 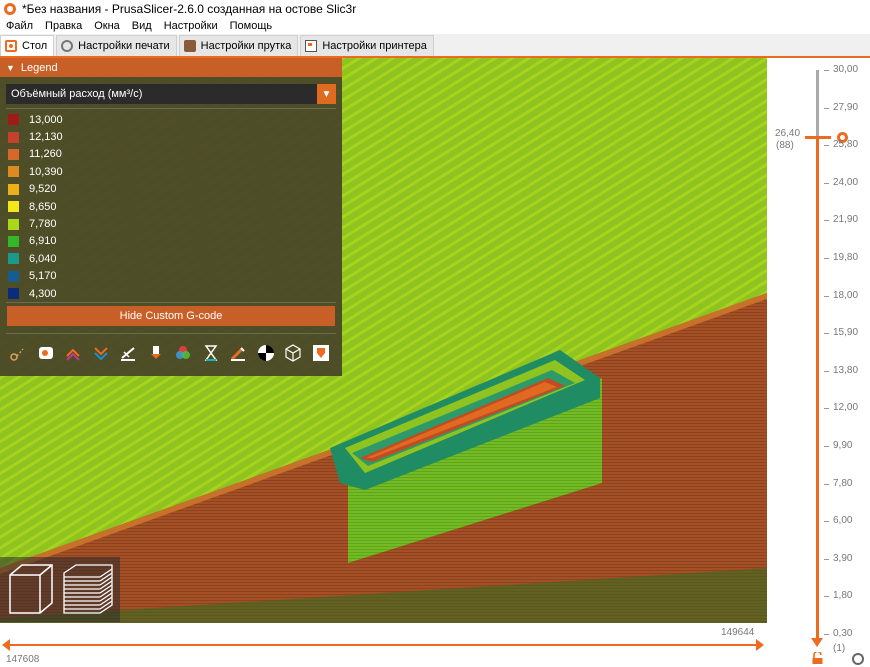 I want to click on legend-row: 4,300, so click(x=35, y=293).